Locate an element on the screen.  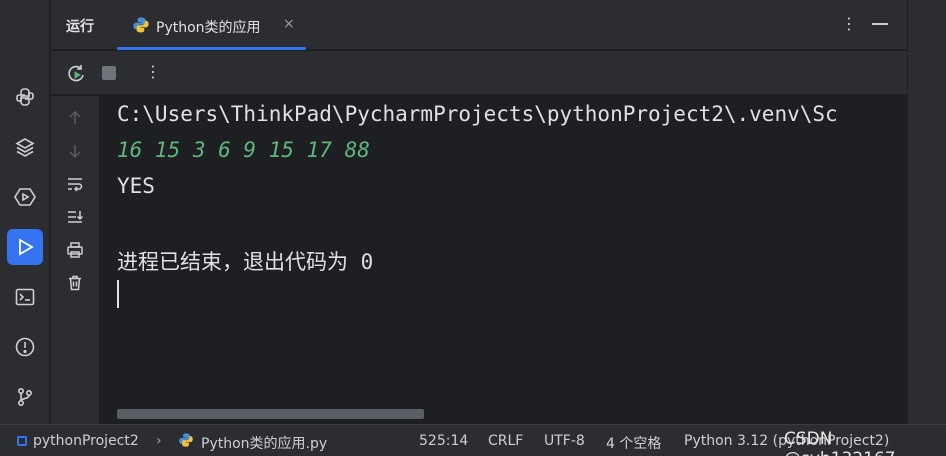
problems-button is located at coordinates (25, 347).